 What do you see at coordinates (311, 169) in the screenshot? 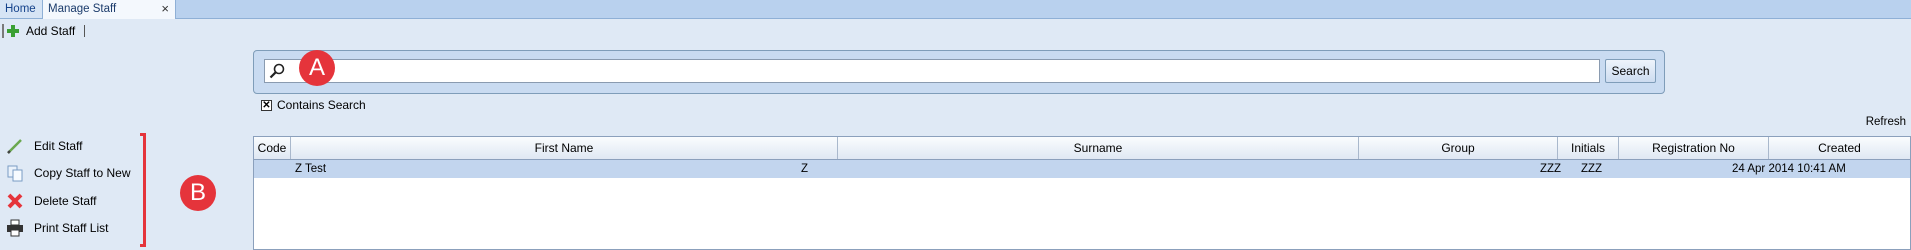
I see `cell-first-name: Z Test` at bounding box center [311, 169].